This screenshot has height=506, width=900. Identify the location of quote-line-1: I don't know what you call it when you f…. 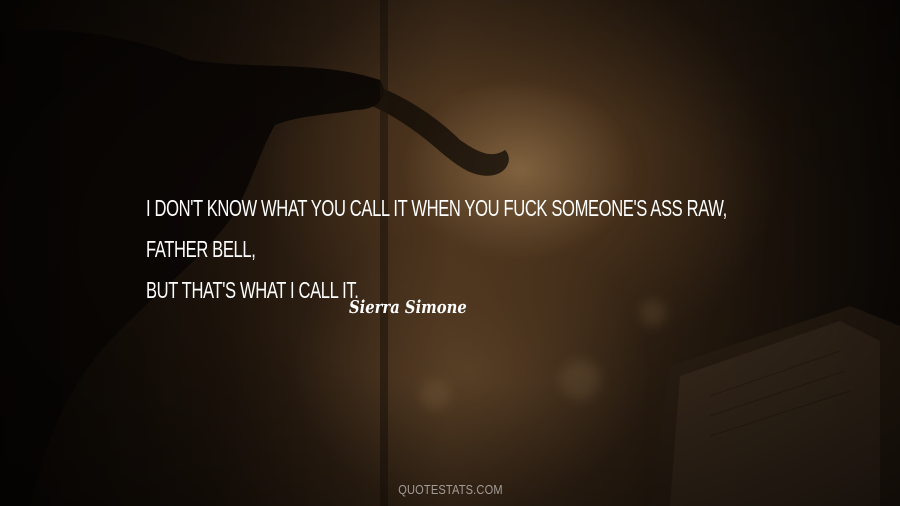
(436, 228).